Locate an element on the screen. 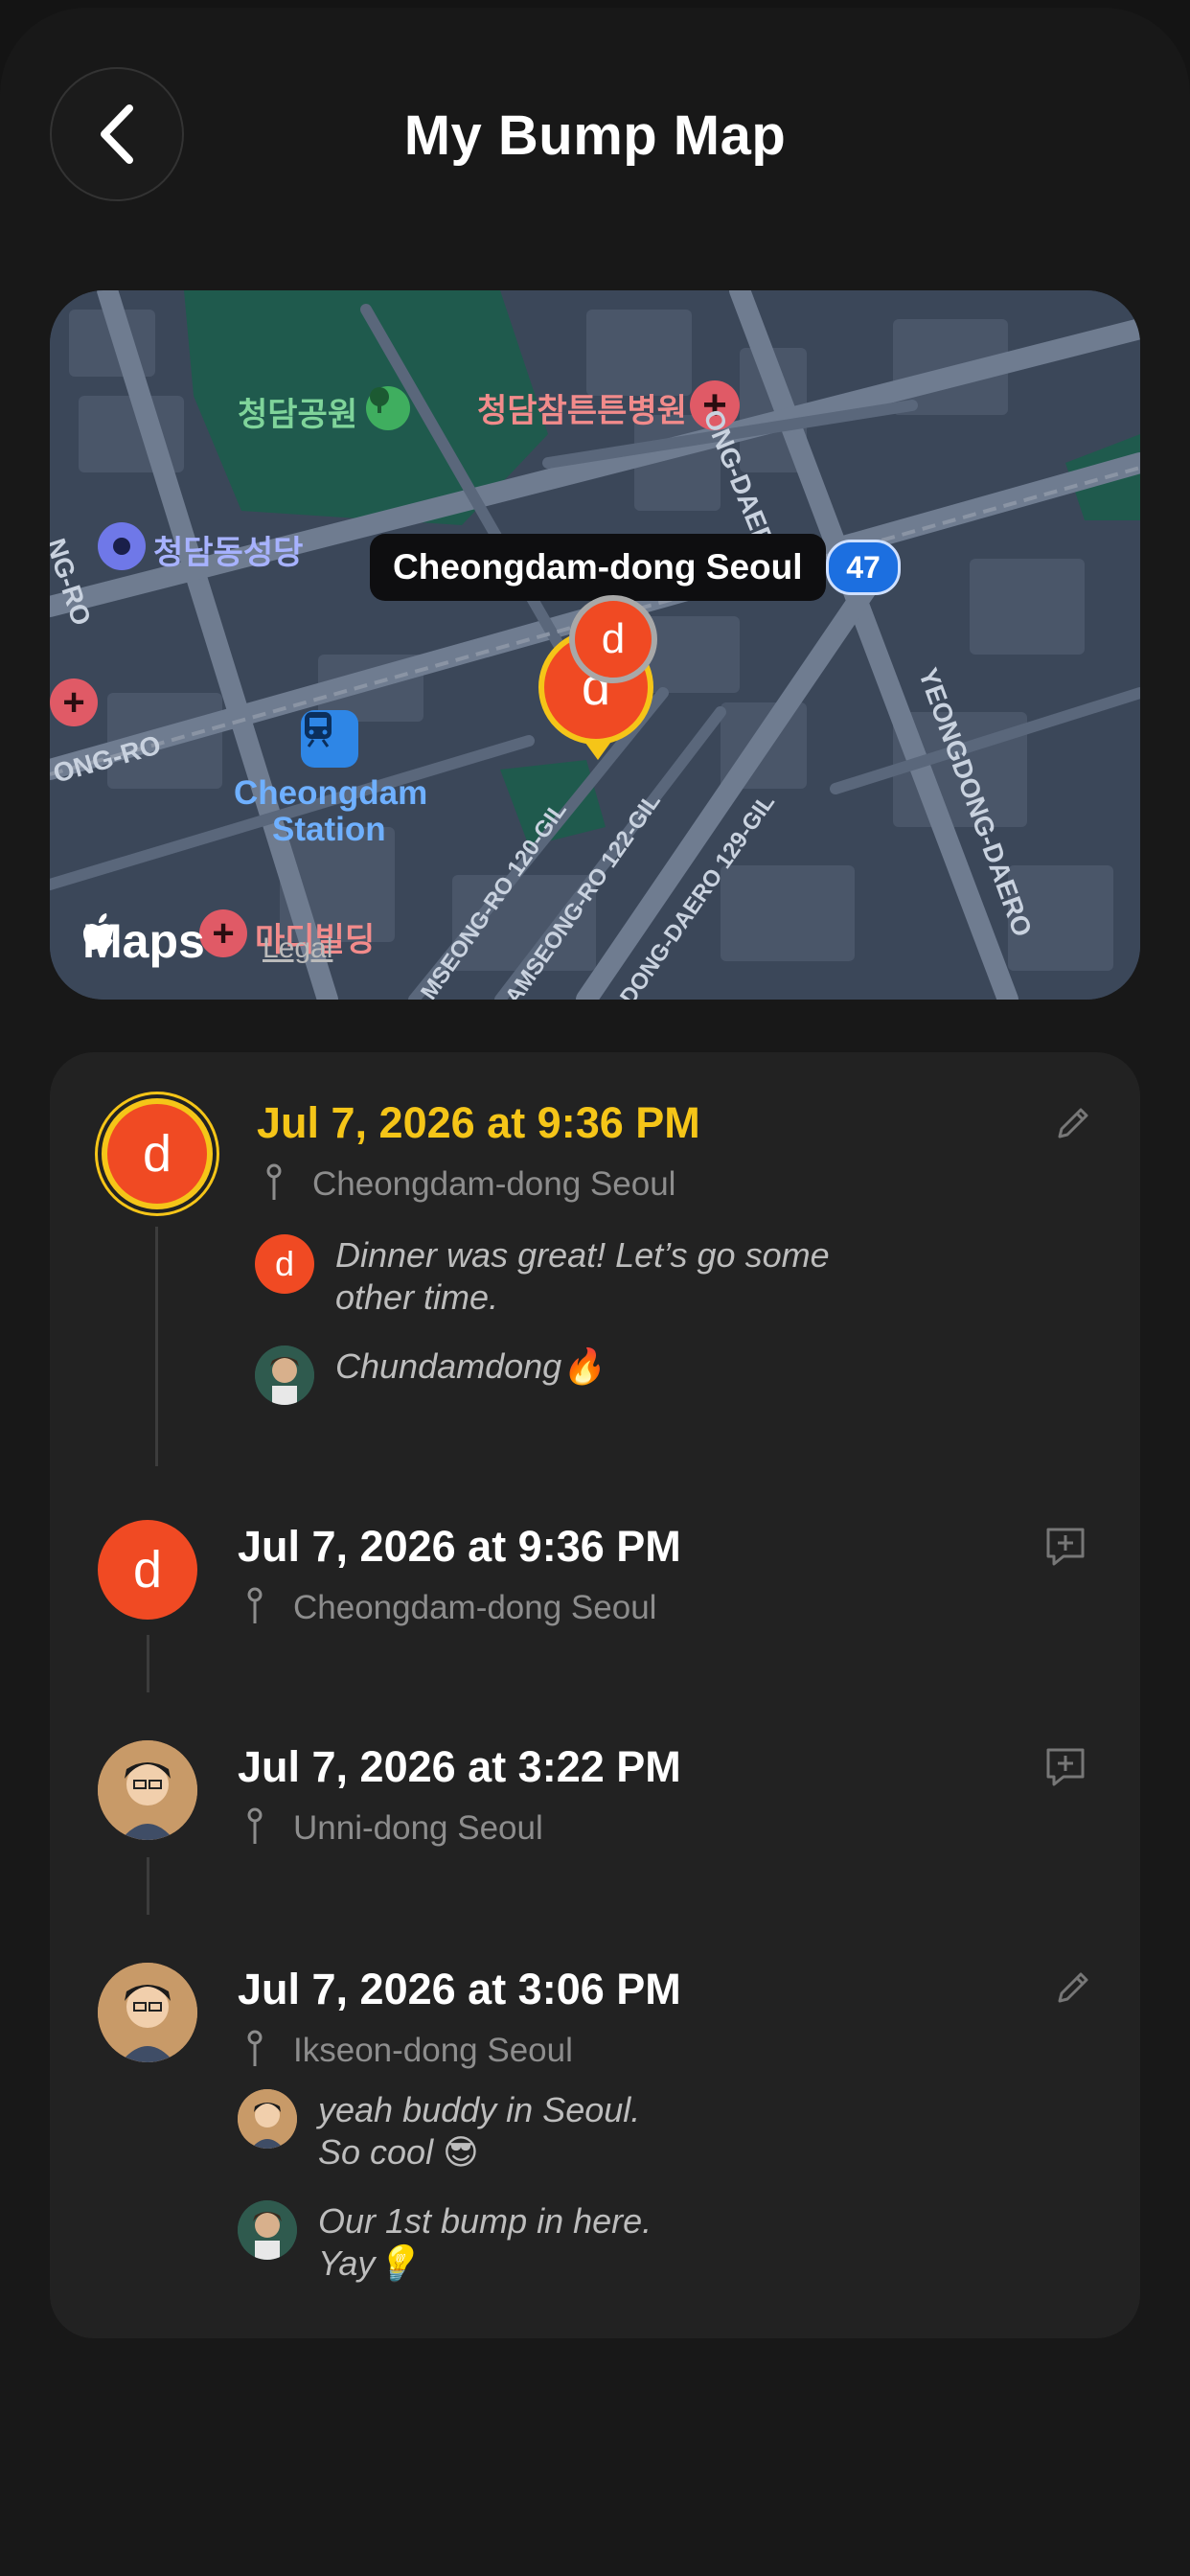 The width and height of the screenshot is (1190, 2576). apple-logo-icon is located at coordinates (98, 931).